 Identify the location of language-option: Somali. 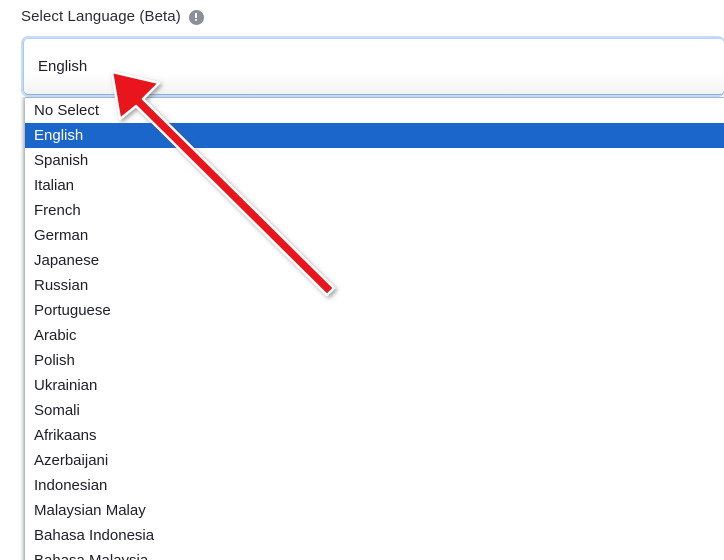
(374, 410).